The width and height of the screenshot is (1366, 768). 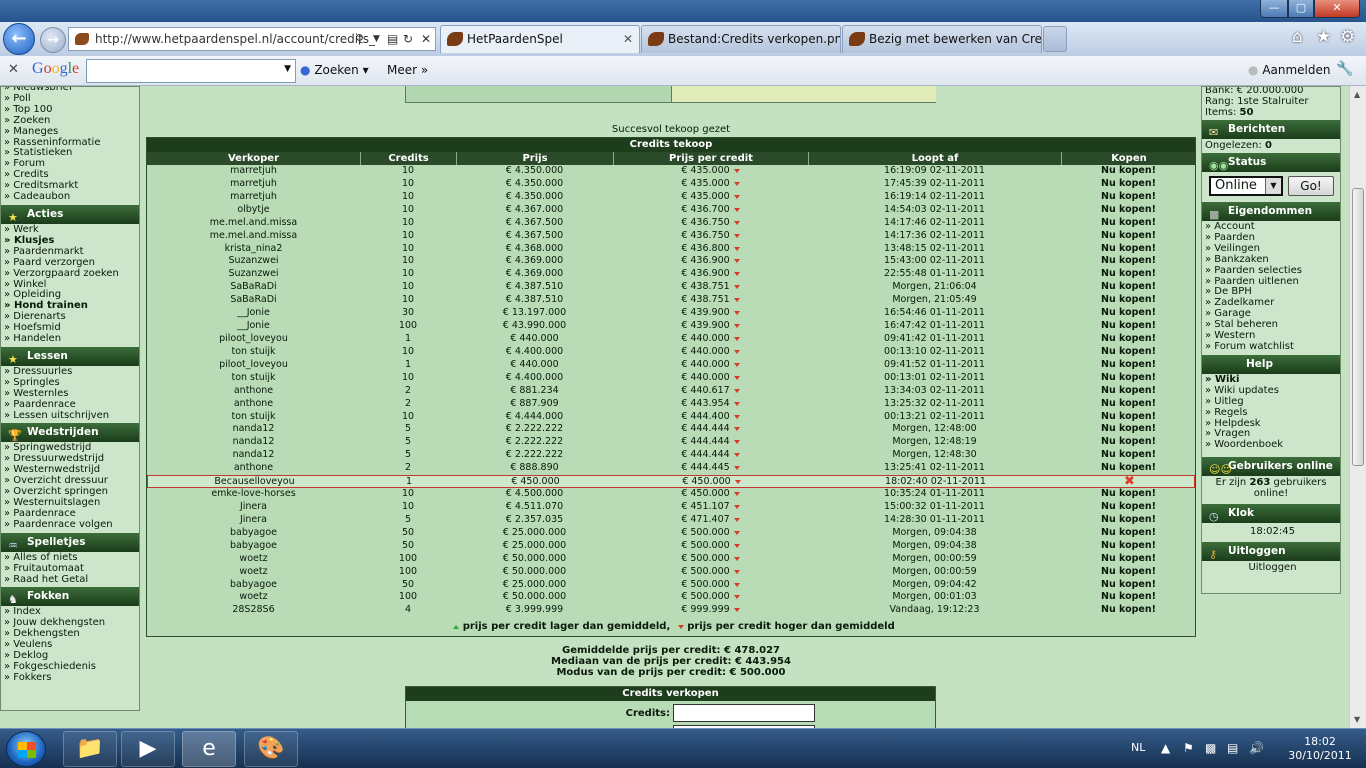 What do you see at coordinates (1357, 719) in the screenshot?
I see `scroll-down-icon: ▼` at bounding box center [1357, 719].